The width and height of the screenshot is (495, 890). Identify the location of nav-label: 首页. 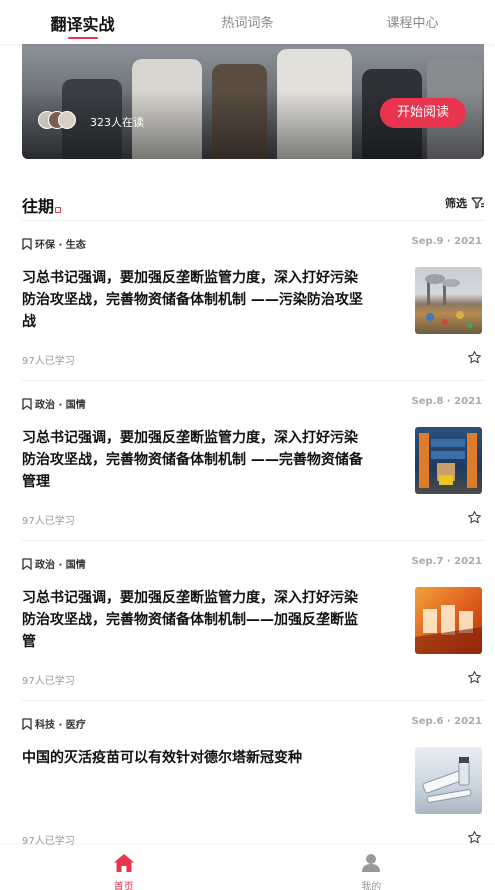
(123, 886).